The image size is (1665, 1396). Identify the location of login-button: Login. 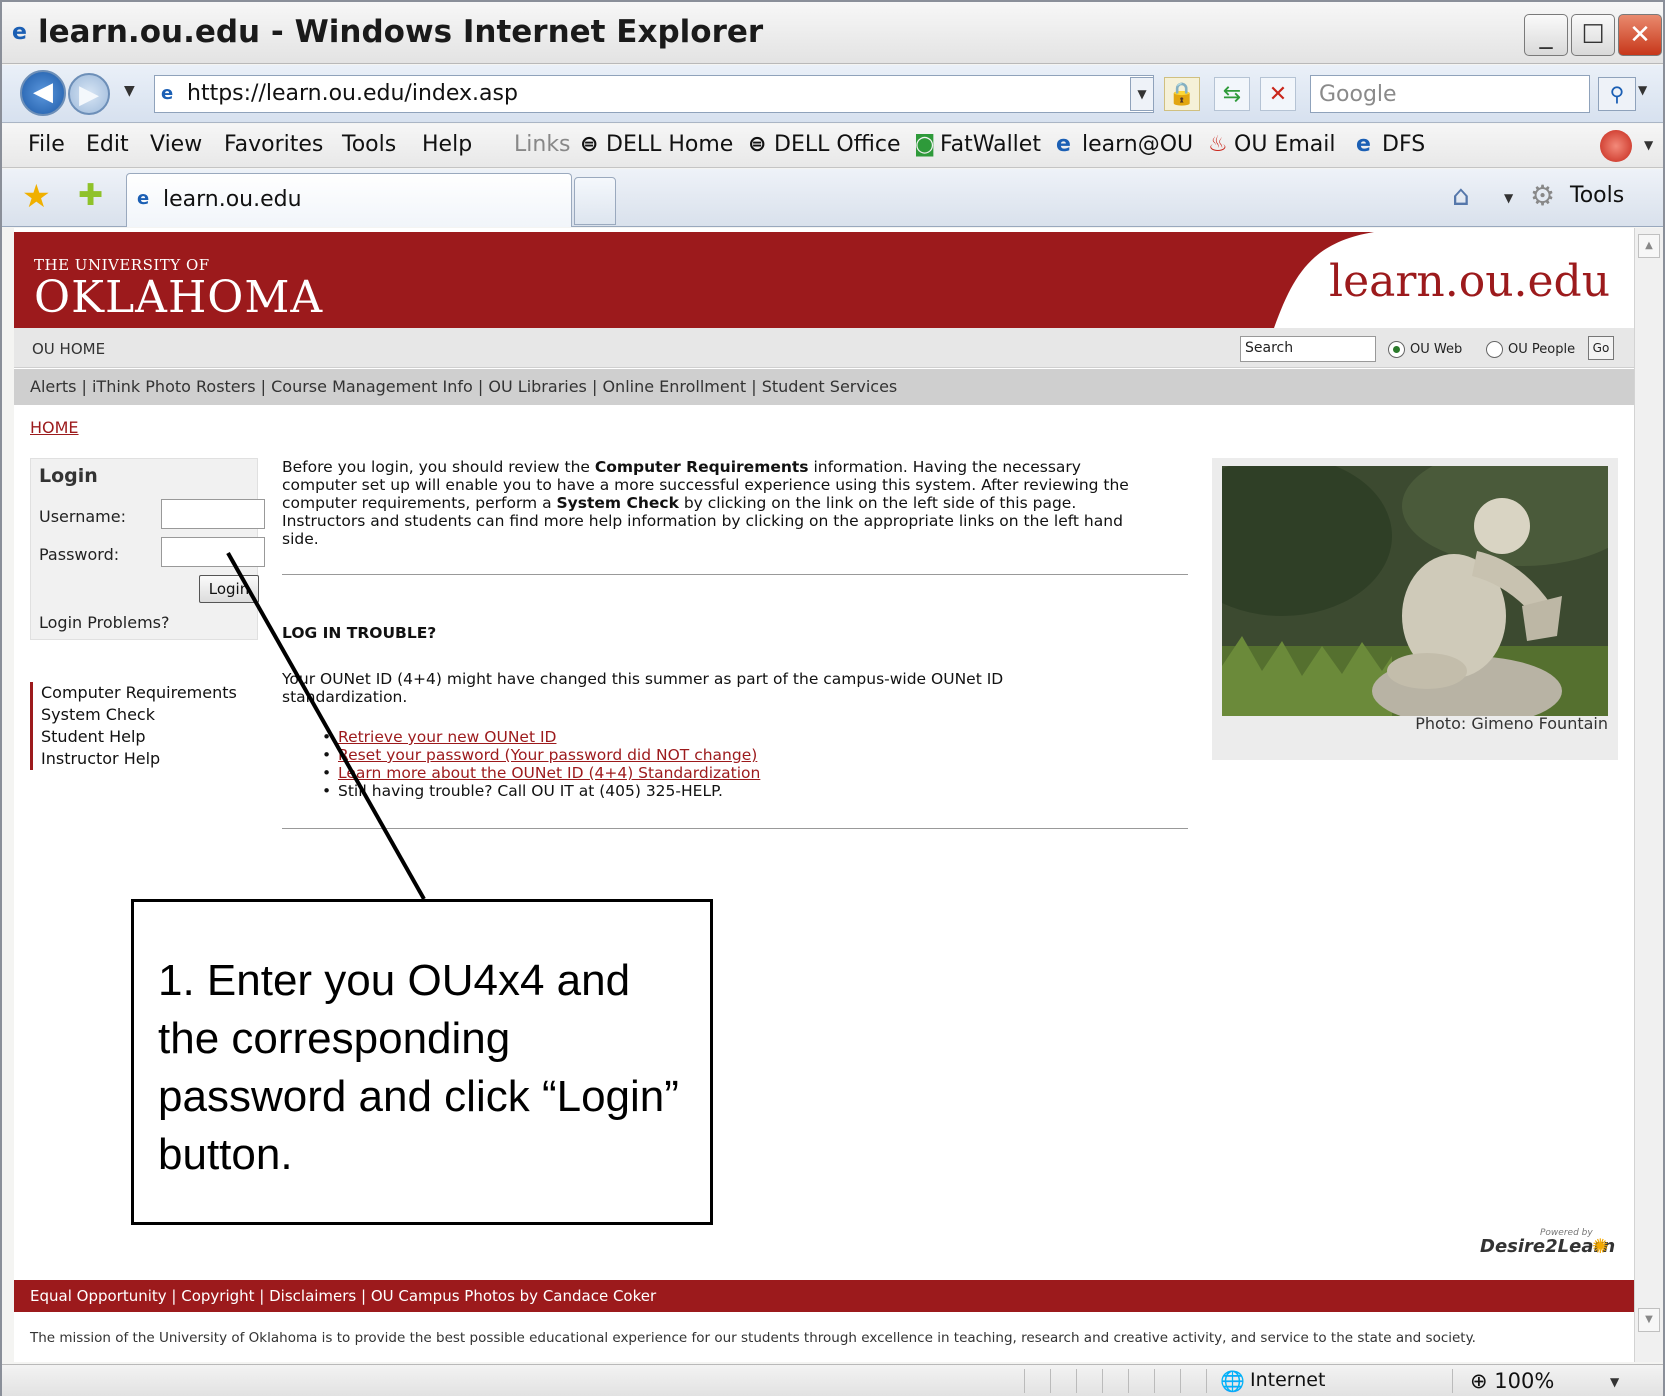
(229, 589).